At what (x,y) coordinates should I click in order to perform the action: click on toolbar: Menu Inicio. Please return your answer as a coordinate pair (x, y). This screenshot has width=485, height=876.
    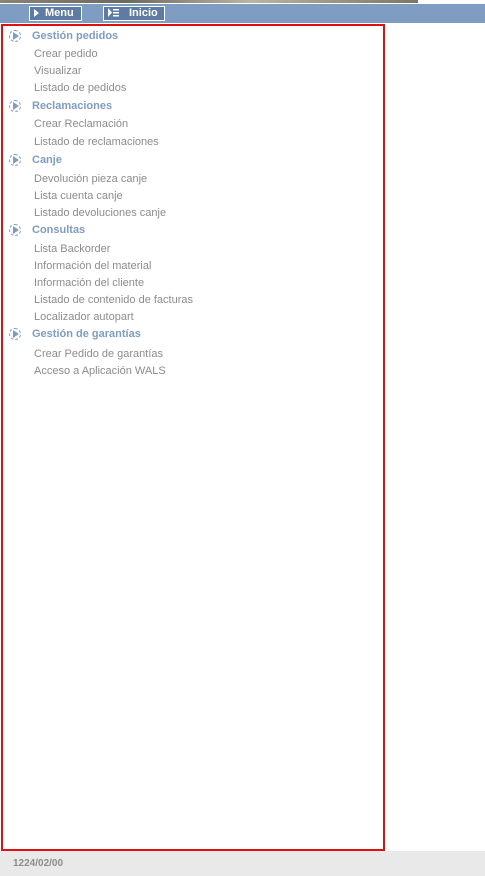
    Looking at the image, I should click on (242, 13).